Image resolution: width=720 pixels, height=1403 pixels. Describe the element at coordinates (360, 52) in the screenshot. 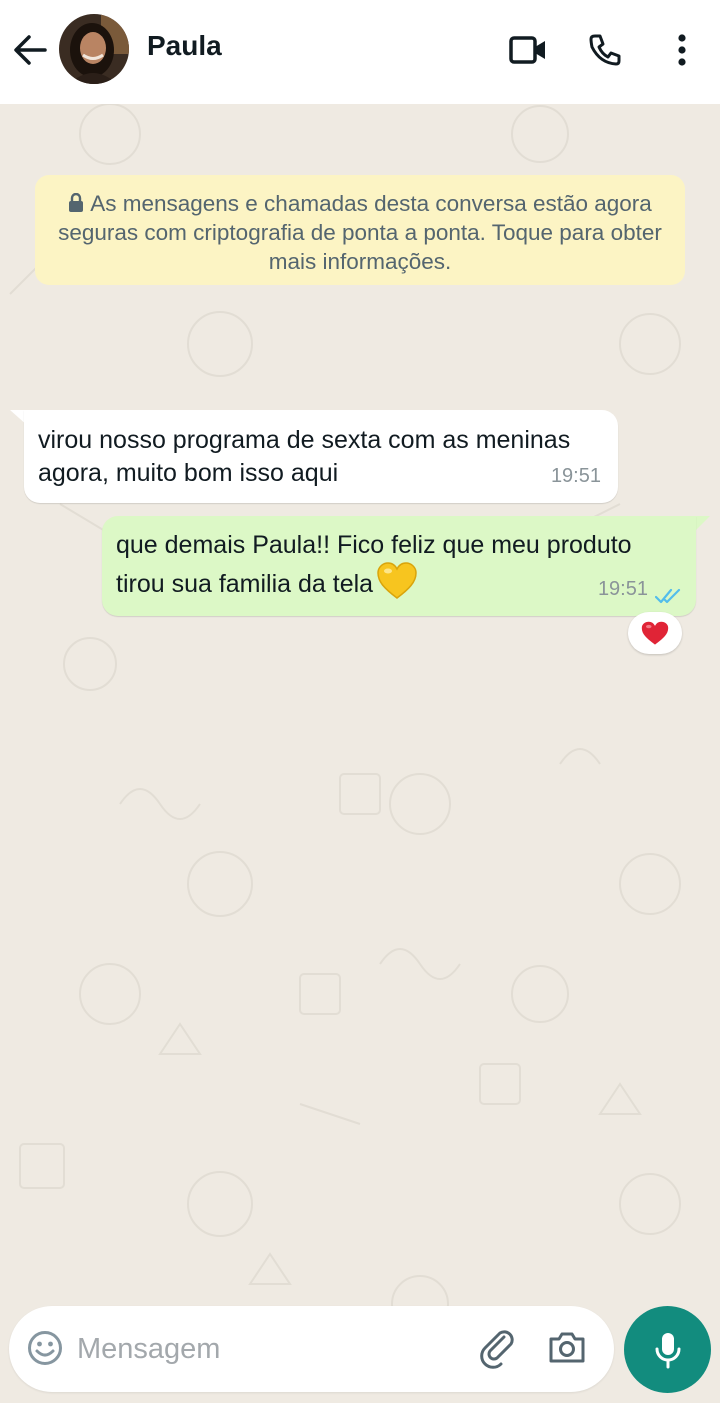

I see `chat-header: Paula` at that location.